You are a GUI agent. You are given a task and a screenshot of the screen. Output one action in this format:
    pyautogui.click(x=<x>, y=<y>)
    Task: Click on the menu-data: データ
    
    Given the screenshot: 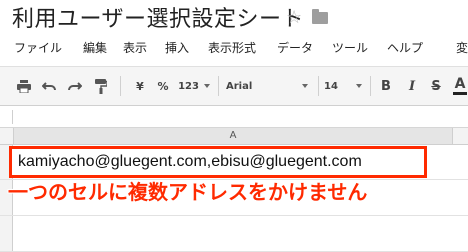 What is the action you would take?
    pyautogui.click(x=295, y=48)
    